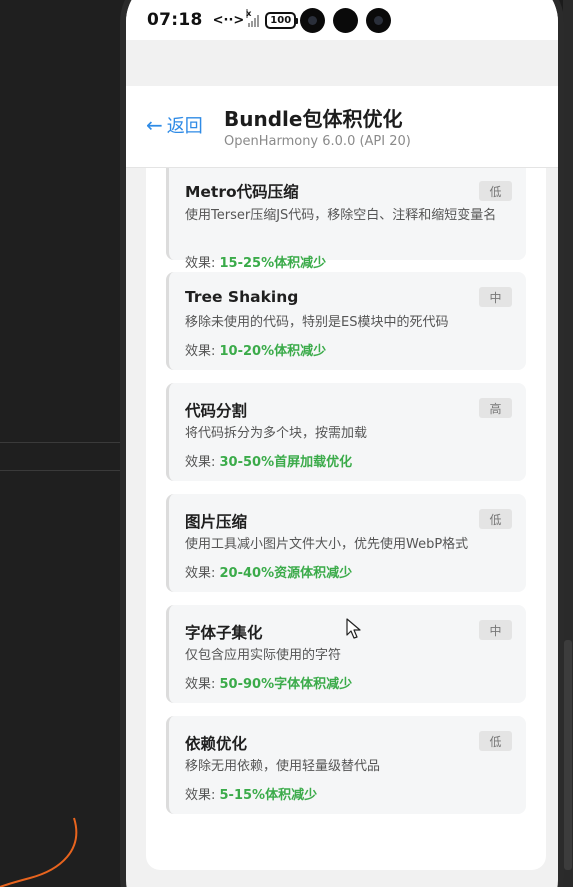 The height and width of the screenshot is (887, 573). I want to click on item-description: 将代码拆分为多个块，按需加载, so click(276, 433).